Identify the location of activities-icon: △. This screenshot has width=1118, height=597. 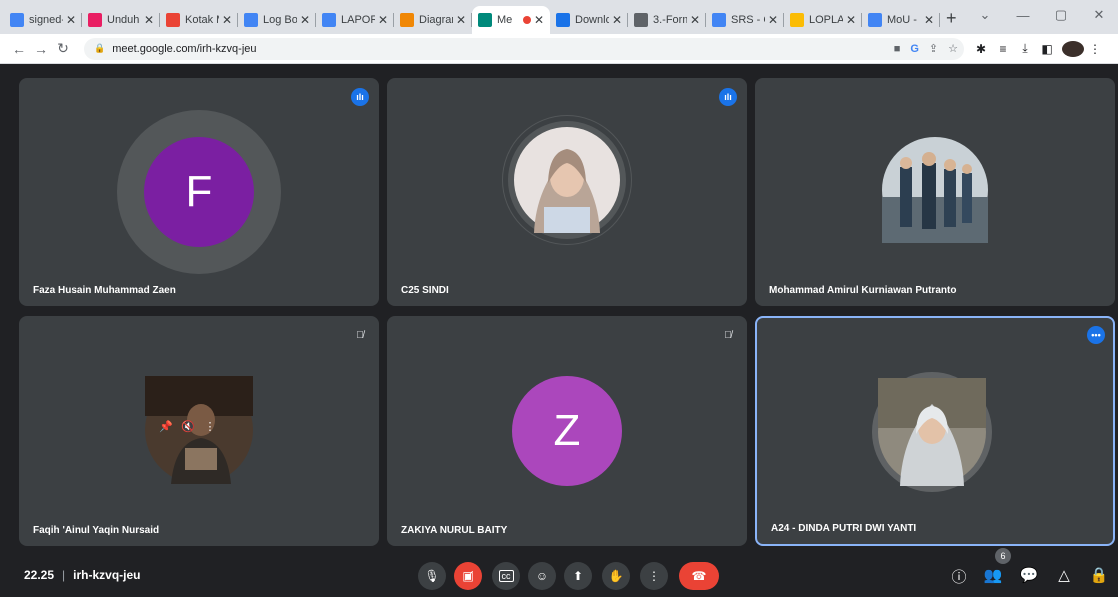
(1064, 575).